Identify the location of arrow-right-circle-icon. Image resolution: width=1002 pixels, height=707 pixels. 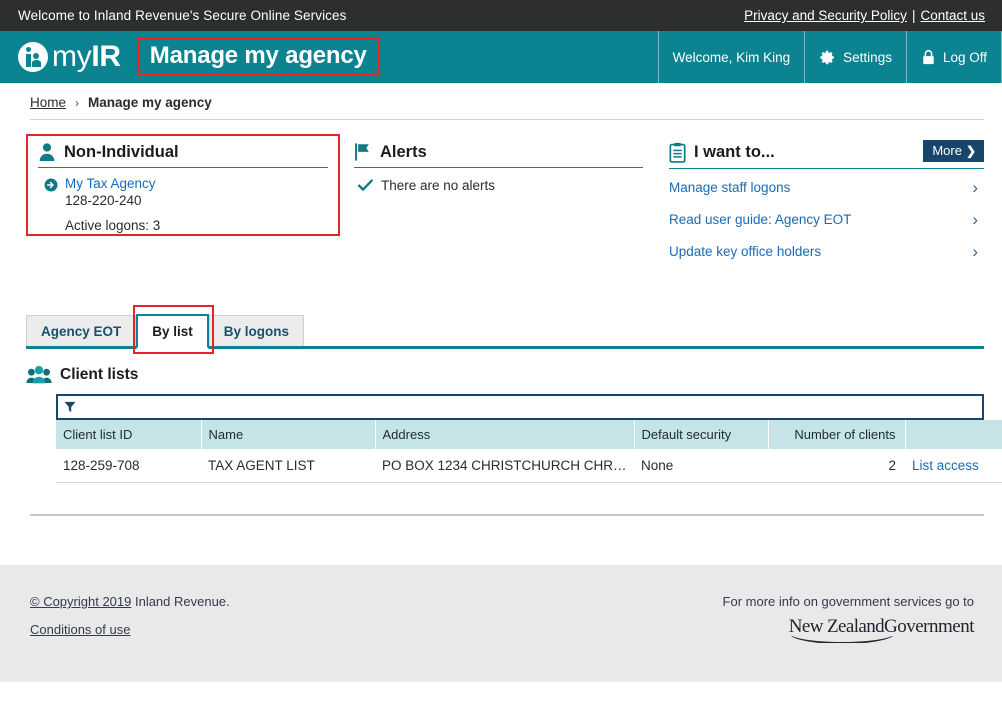
(51, 185).